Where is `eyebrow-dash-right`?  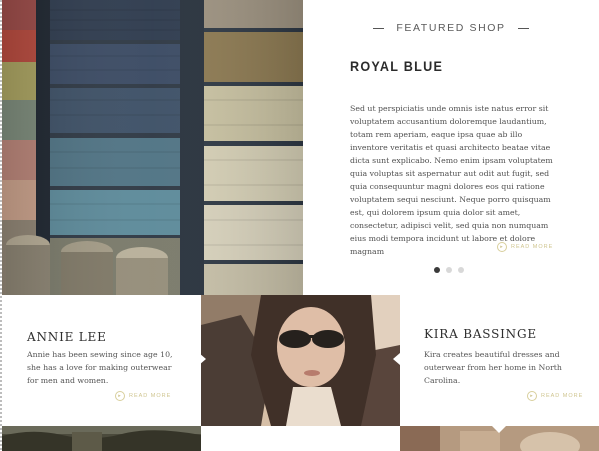
eyebrow-dash-right is located at coordinates (523, 28).